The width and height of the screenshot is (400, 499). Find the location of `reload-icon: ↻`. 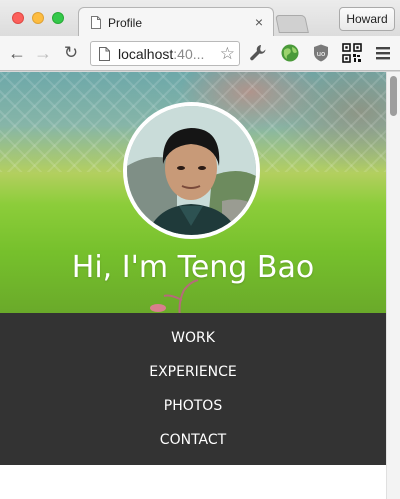

reload-icon: ↻ is located at coordinates (71, 53).